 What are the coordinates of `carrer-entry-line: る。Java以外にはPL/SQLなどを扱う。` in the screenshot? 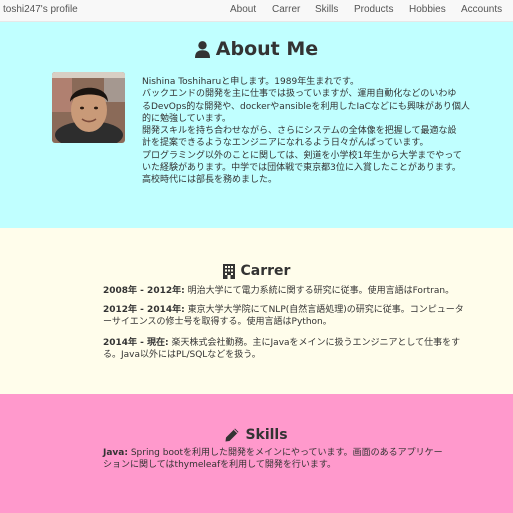 It's located at (182, 355).